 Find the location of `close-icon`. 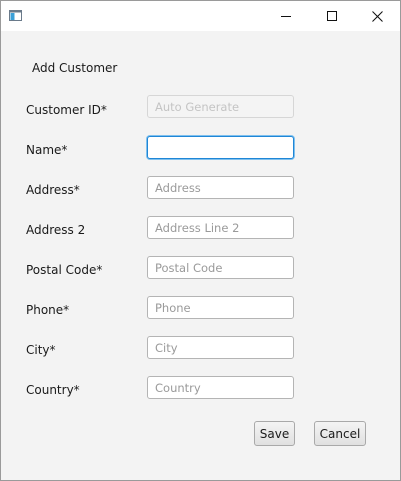

close-icon is located at coordinates (377, 16).